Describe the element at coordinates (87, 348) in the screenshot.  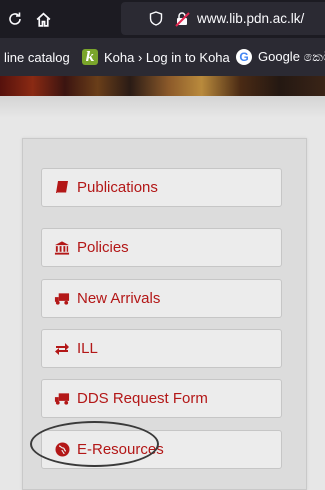
I see `nav-label: ILL` at that location.